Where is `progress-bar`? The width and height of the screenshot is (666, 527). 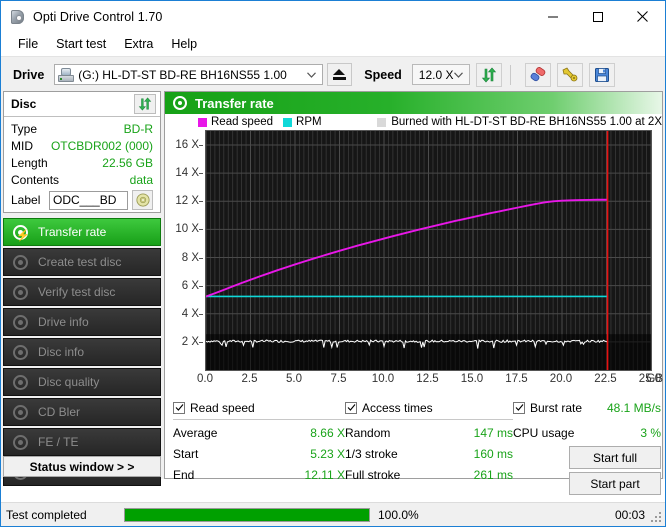
progress-bar is located at coordinates (247, 514).